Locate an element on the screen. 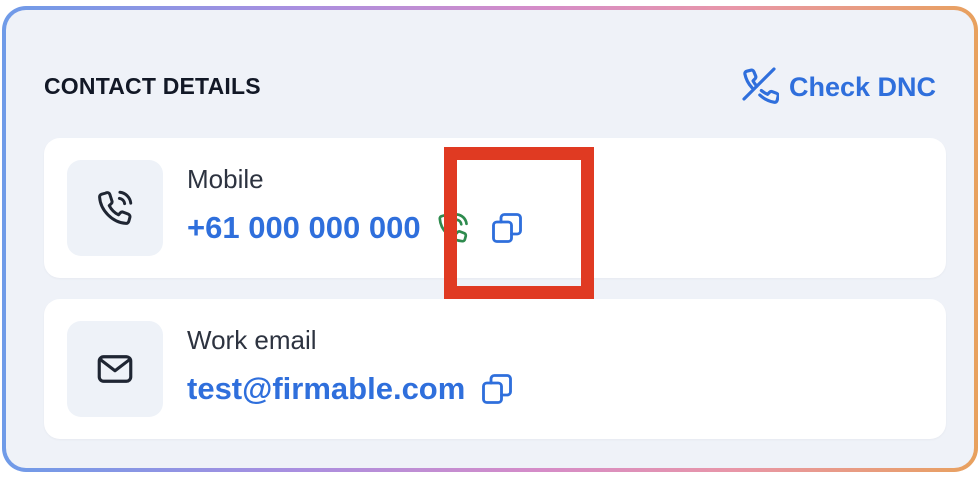 The width and height of the screenshot is (980, 484). section-title: CONTACT DETAILS is located at coordinates (152, 86).